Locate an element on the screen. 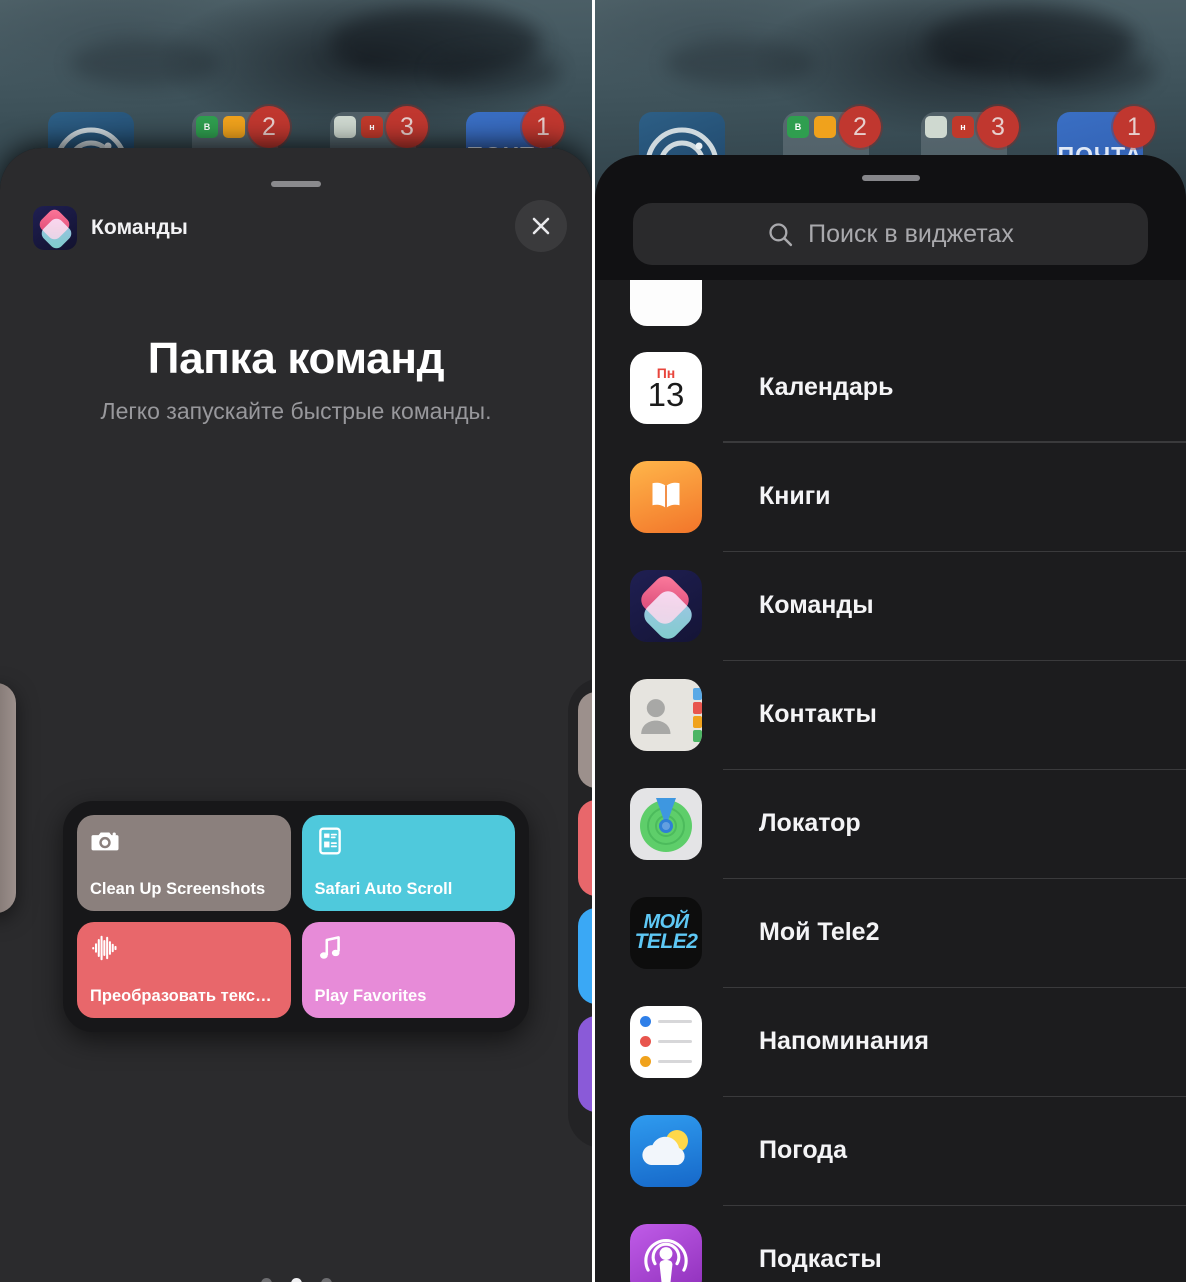 The width and height of the screenshot is (1186, 1282). list-item: Книги is located at coordinates (890, 496).